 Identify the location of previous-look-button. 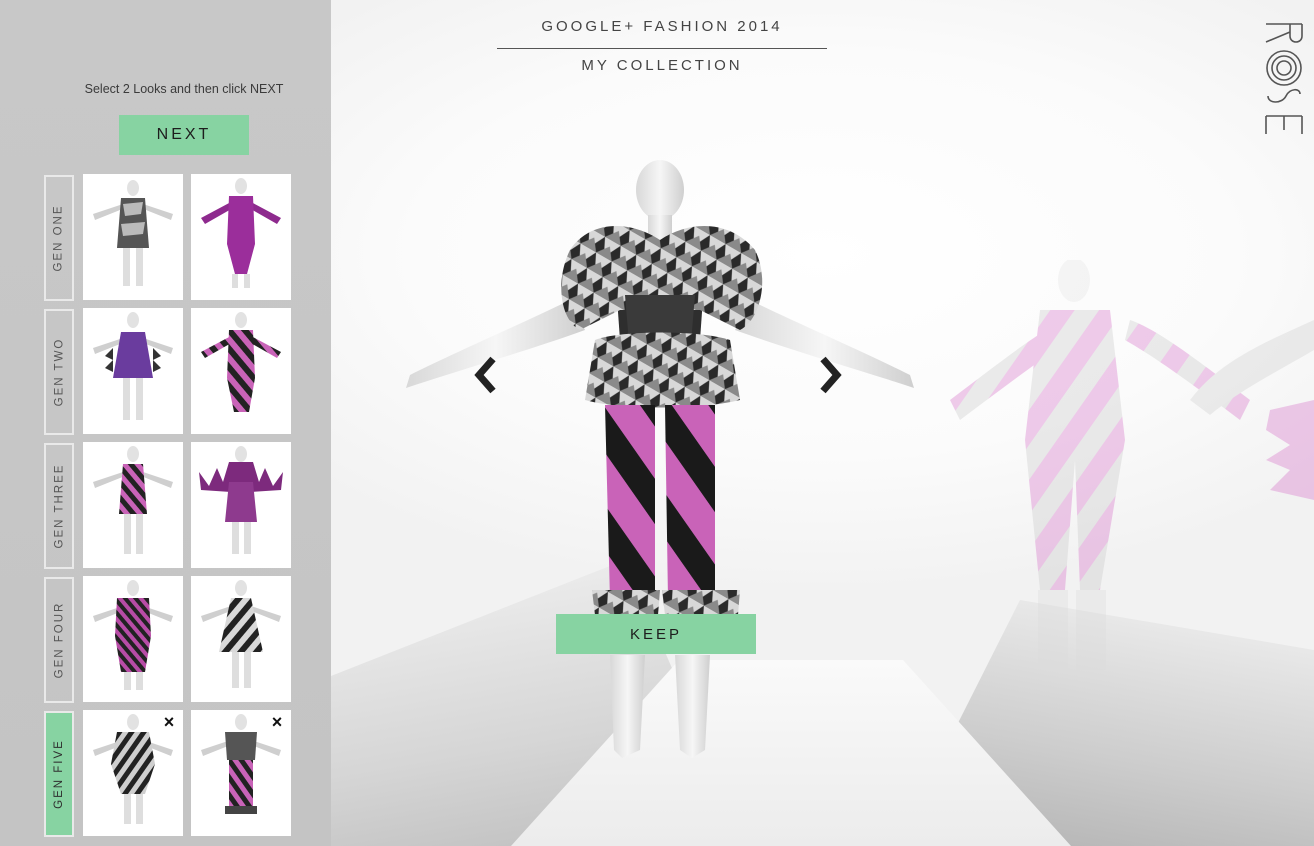
(486, 375).